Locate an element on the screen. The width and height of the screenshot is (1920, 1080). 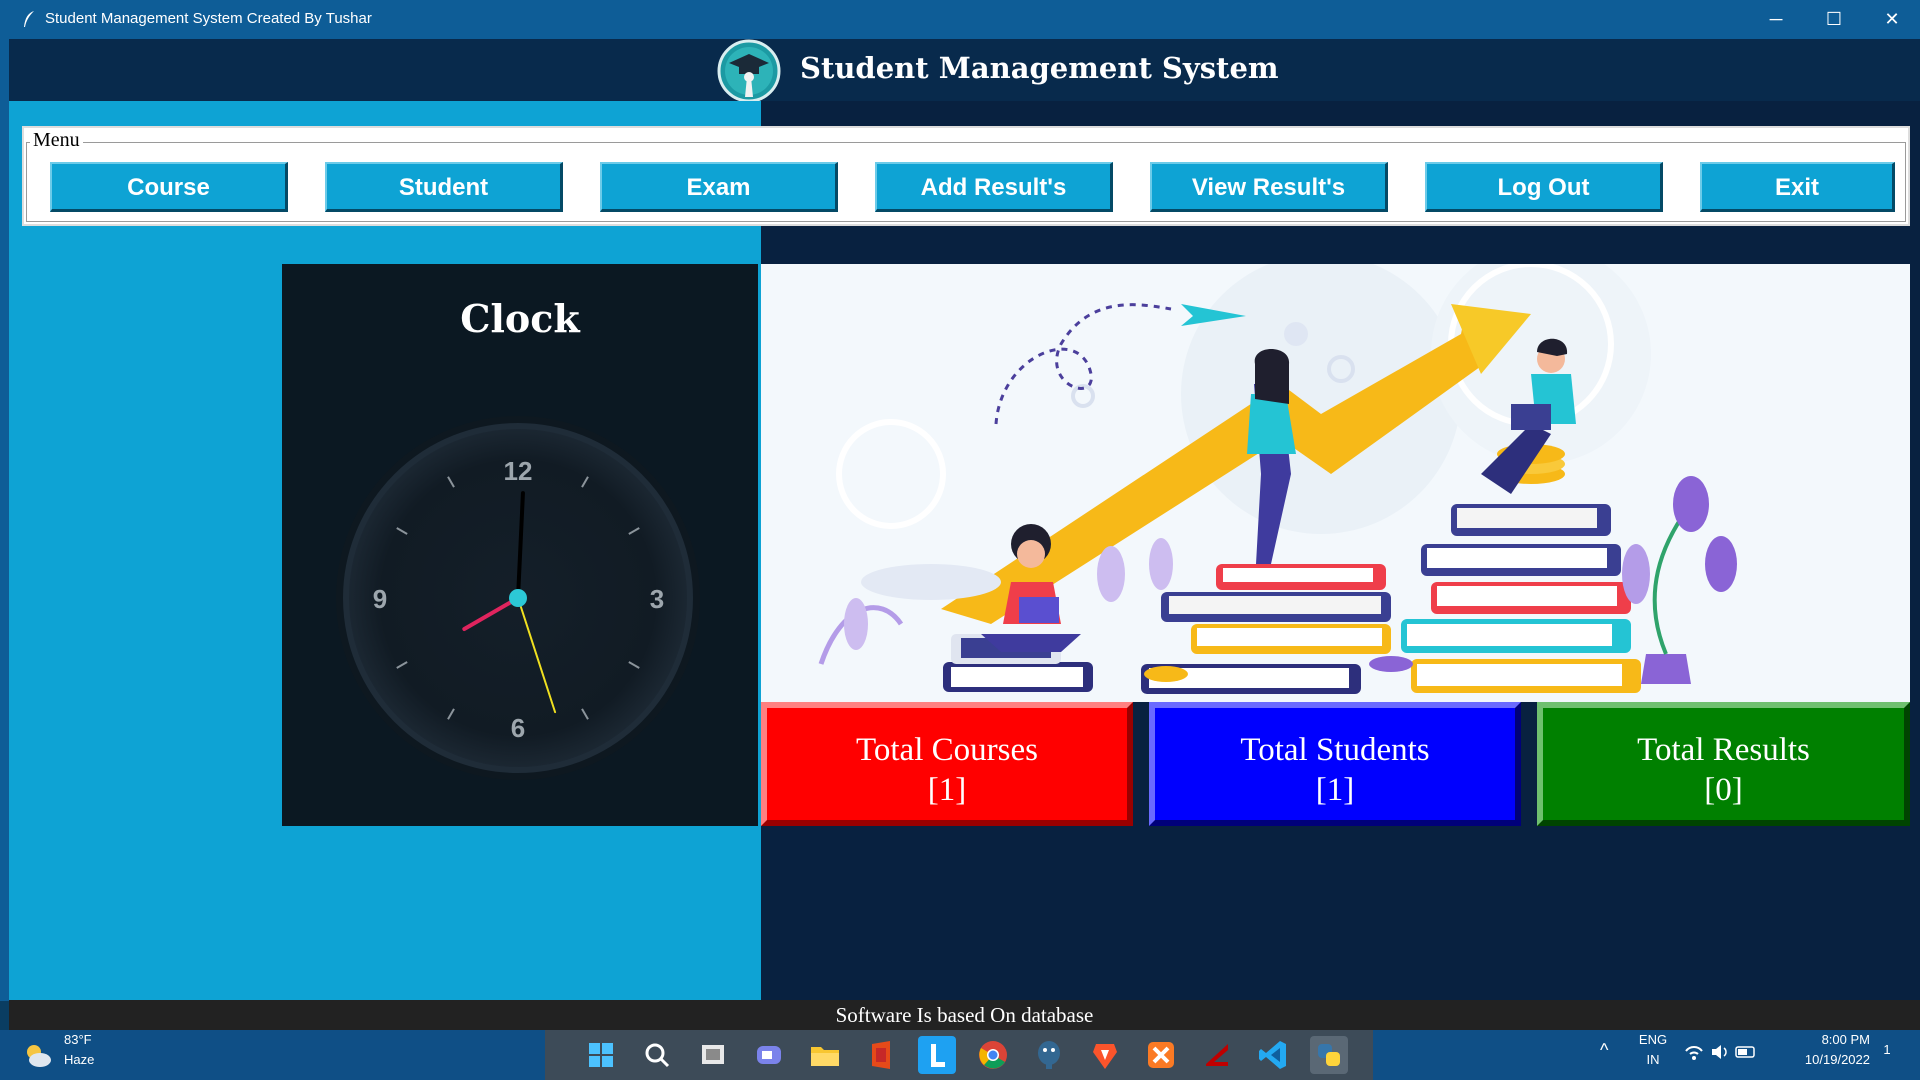
student-button: Student is located at coordinates (444, 187).